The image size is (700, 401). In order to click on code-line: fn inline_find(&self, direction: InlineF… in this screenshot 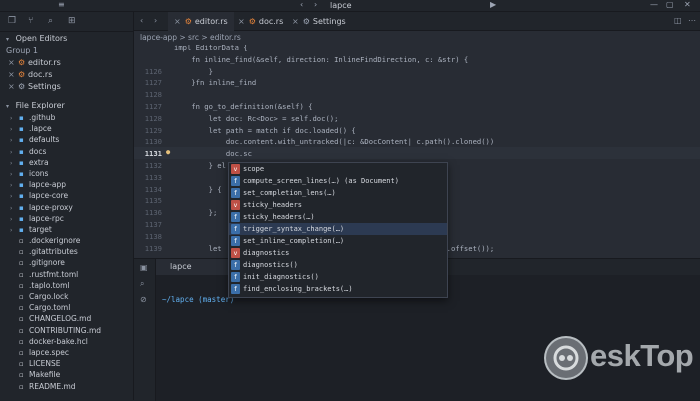, I will do `click(417, 59)`.